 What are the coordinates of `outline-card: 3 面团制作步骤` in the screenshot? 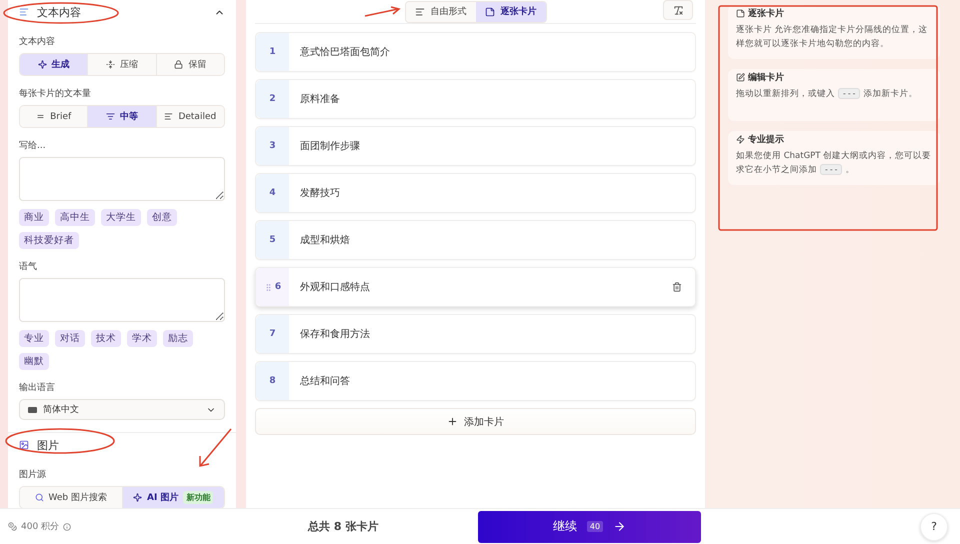 It's located at (475, 146).